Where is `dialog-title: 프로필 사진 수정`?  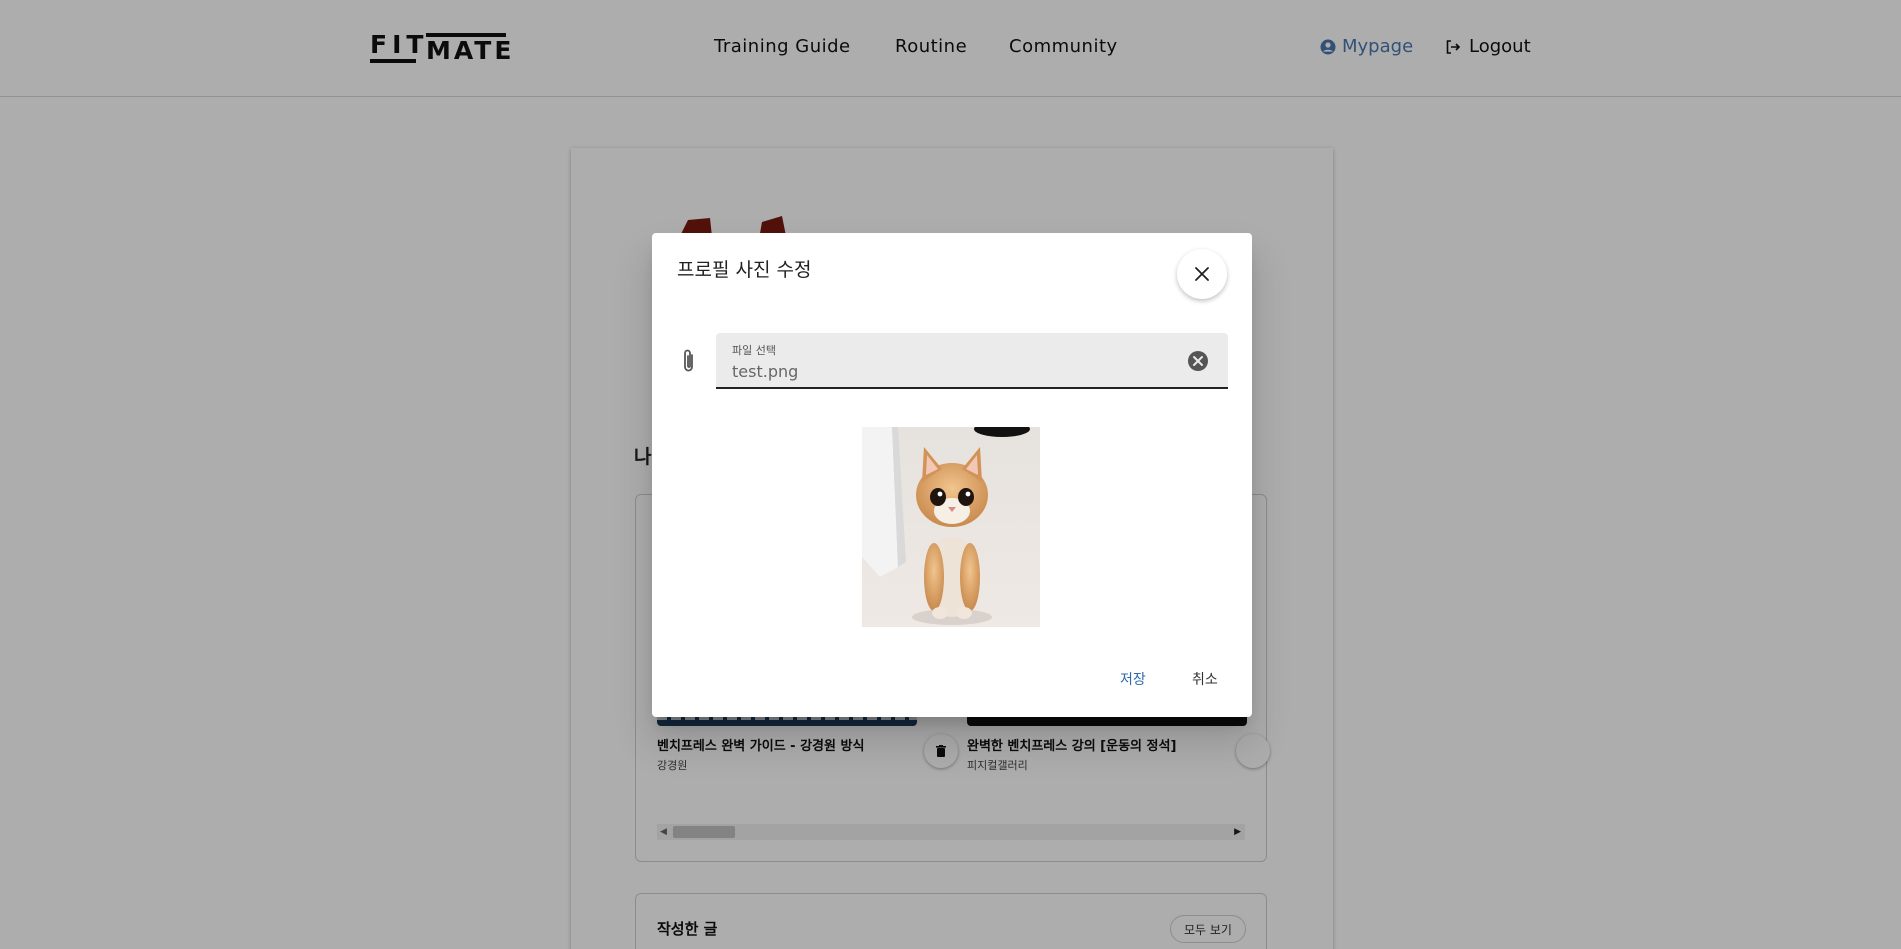
dialog-title: 프로필 사진 수정 is located at coordinates (744, 270).